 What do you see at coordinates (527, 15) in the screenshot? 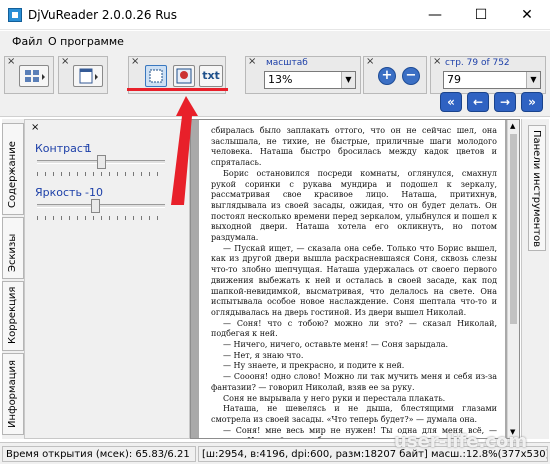
I see `close-button: ✕` at bounding box center [527, 15].